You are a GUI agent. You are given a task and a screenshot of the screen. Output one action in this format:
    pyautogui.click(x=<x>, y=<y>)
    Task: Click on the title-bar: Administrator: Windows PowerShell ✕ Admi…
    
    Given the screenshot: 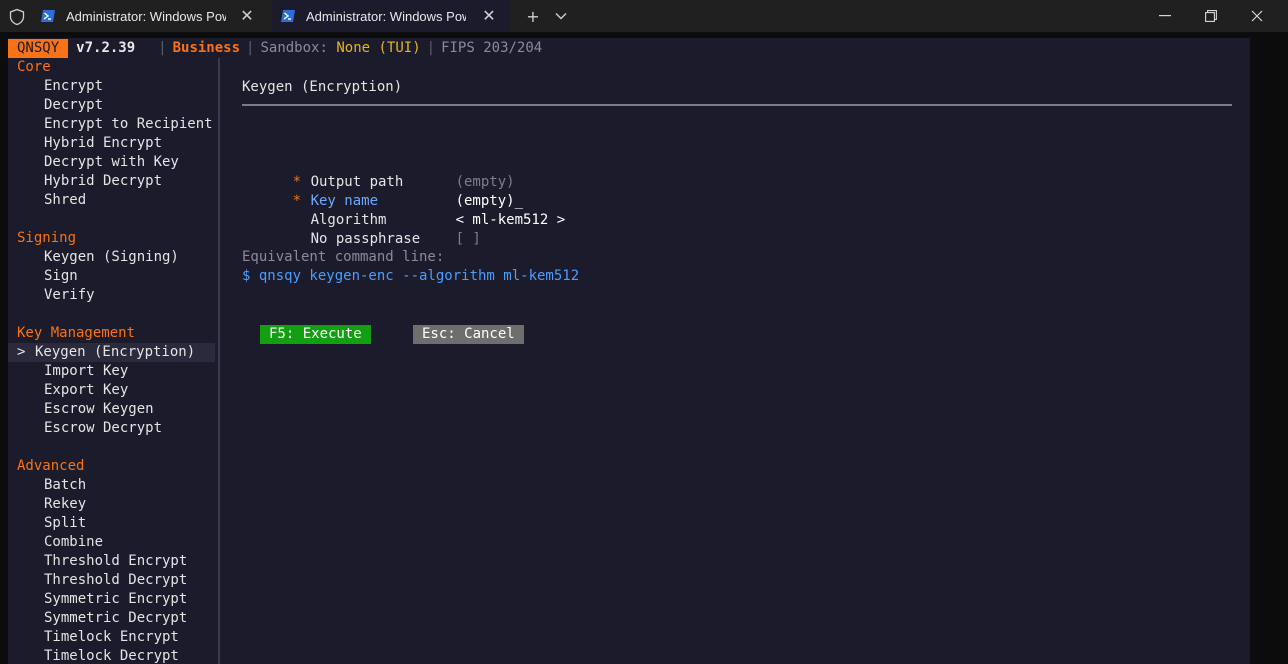 What is the action you would take?
    pyautogui.click(x=644, y=16)
    